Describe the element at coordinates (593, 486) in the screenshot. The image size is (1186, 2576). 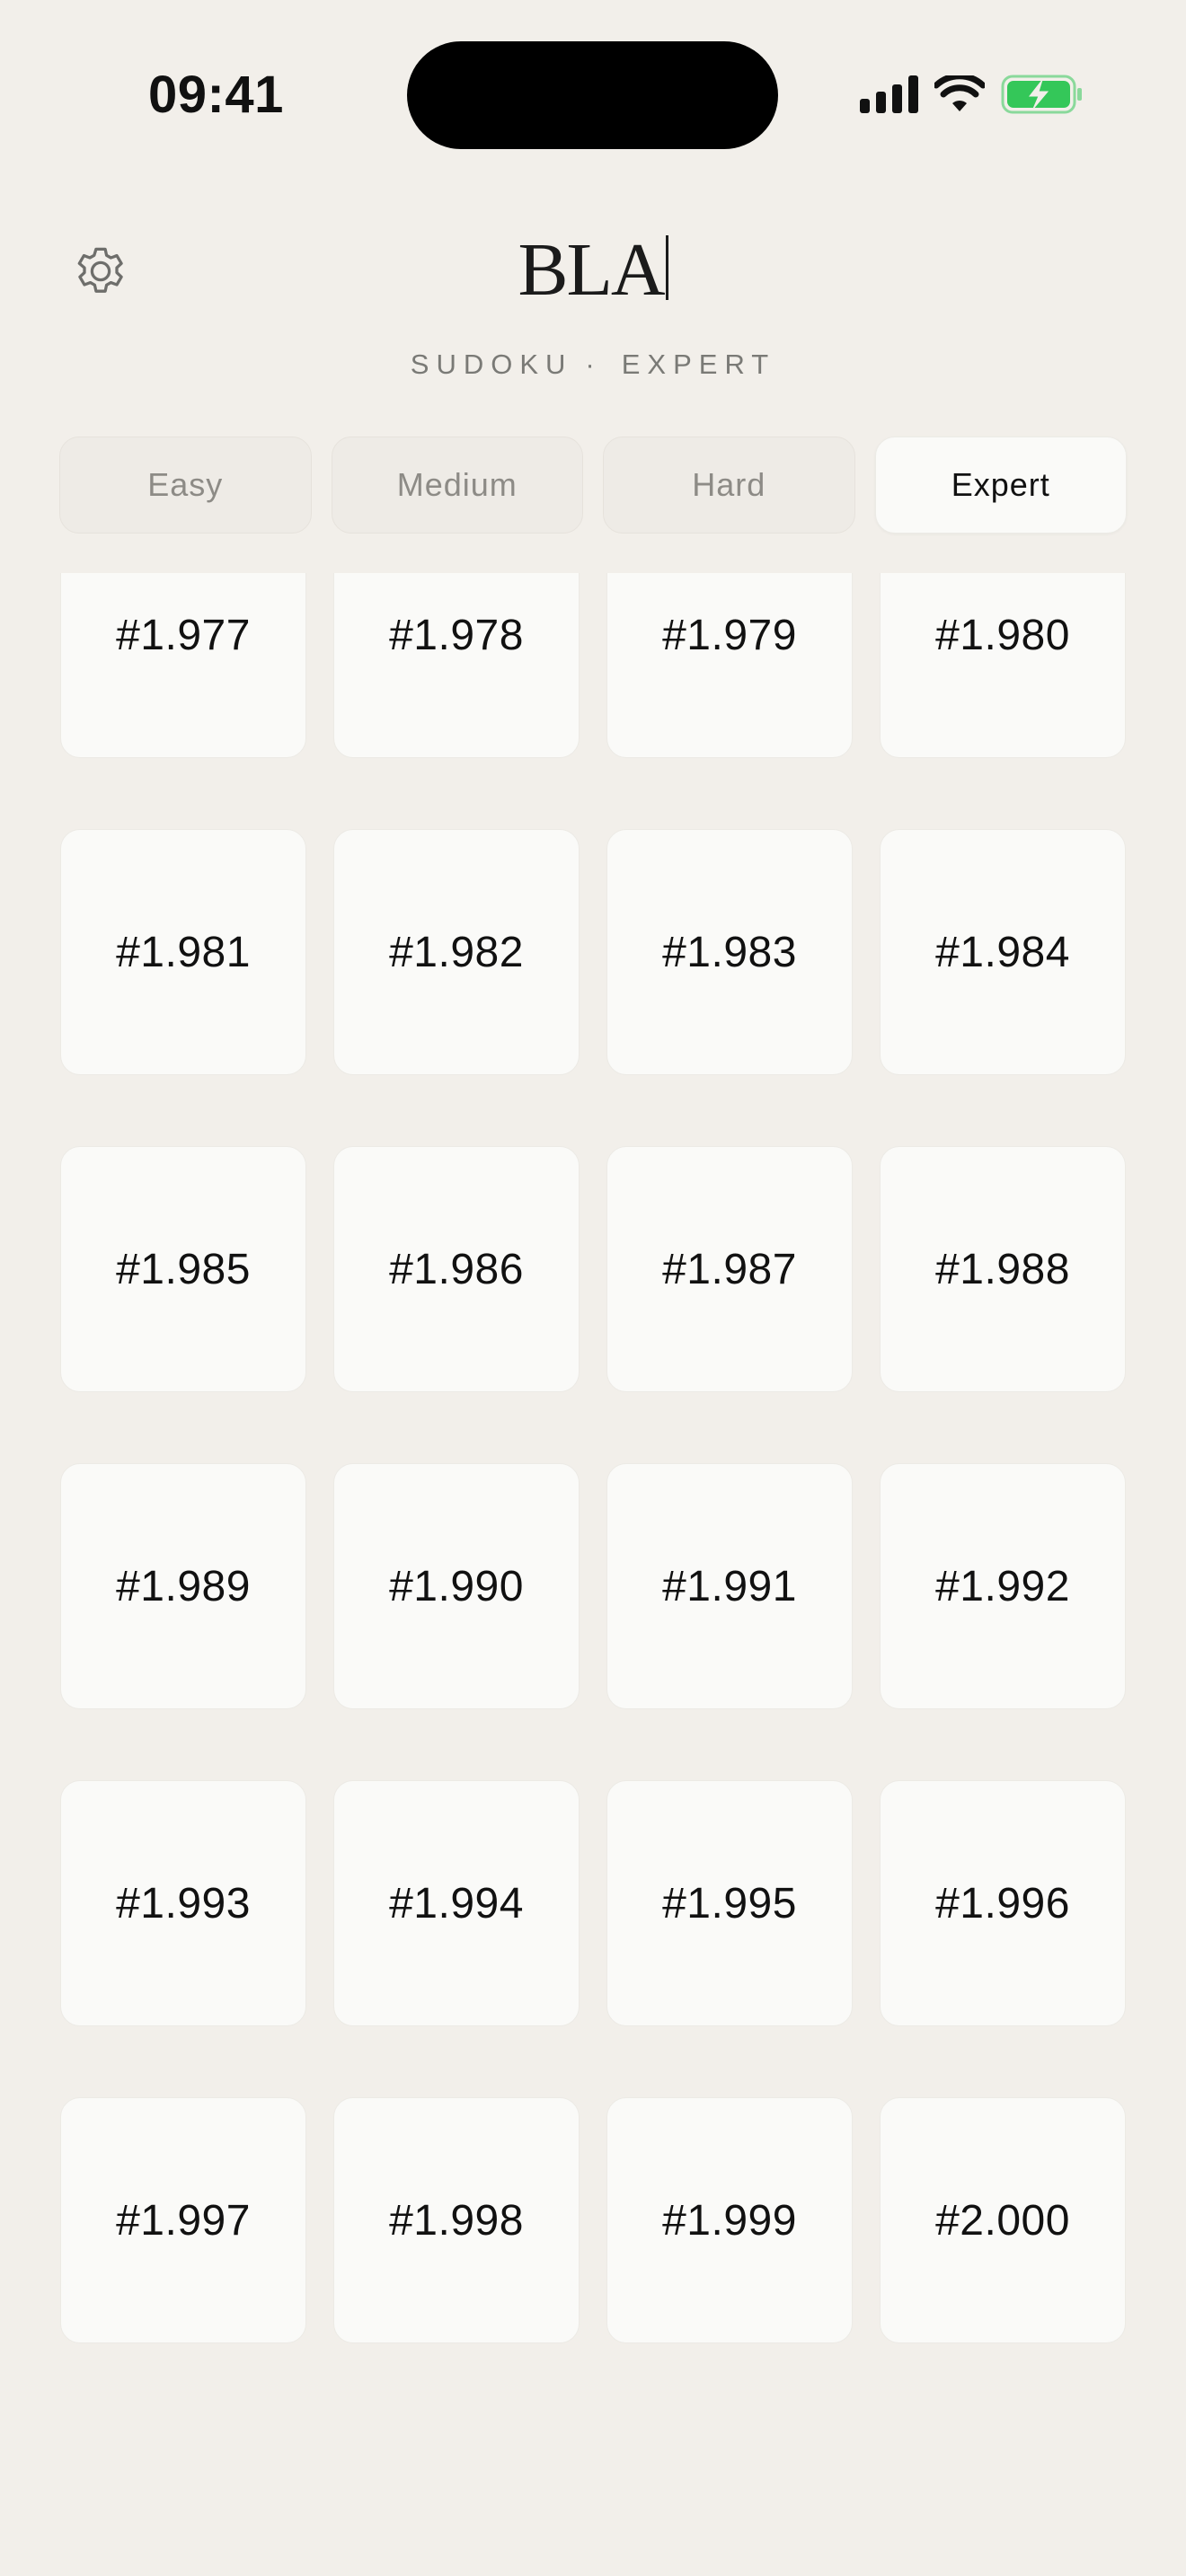
I see `difficulty-tabs: Easy Medium Hard Expert` at that location.